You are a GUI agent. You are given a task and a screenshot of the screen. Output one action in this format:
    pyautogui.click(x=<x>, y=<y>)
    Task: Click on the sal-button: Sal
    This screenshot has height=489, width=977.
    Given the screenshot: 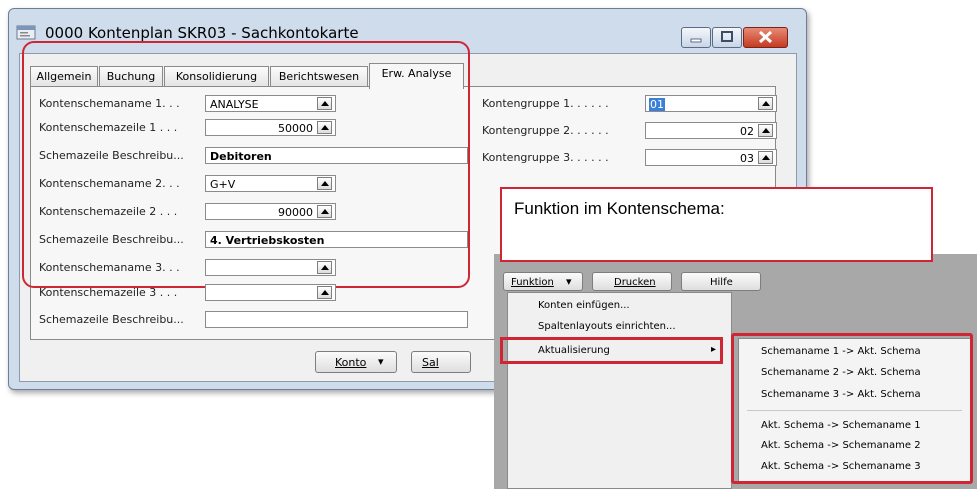 What is the action you would take?
    pyautogui.click(x=441, y=362)
    